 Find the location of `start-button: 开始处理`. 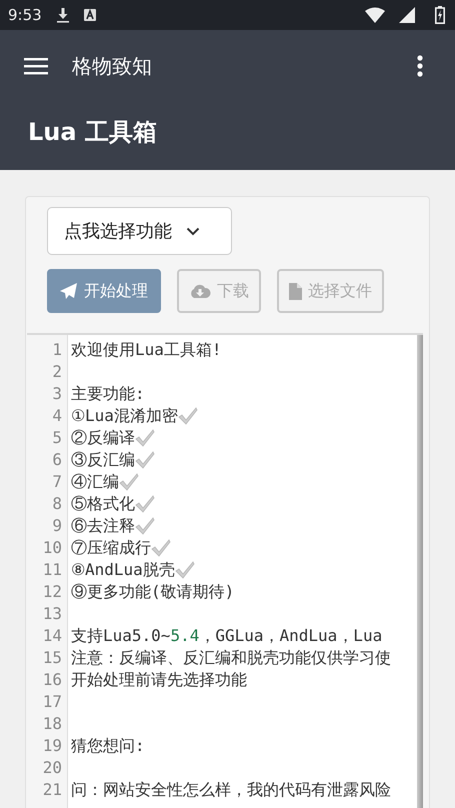

start-button: 开始处理 is located at coordinates (104, 291).